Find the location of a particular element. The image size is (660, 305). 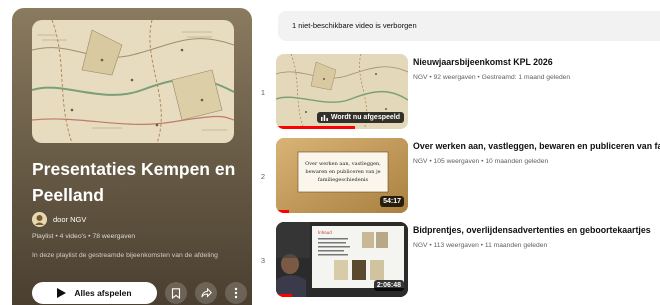

more-options-button is located at coordinates (236, 293).